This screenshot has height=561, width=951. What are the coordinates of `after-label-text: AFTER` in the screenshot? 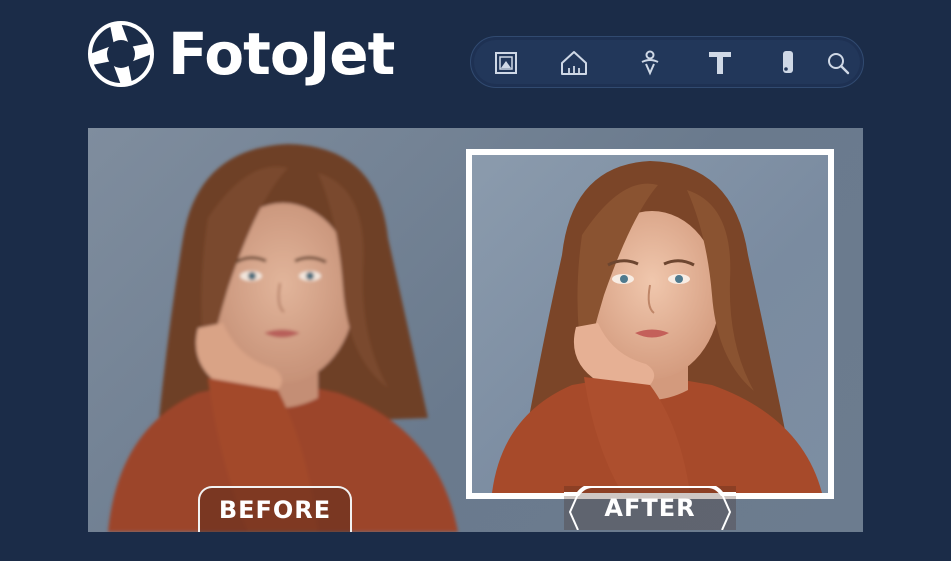 It's located at (650, 508).